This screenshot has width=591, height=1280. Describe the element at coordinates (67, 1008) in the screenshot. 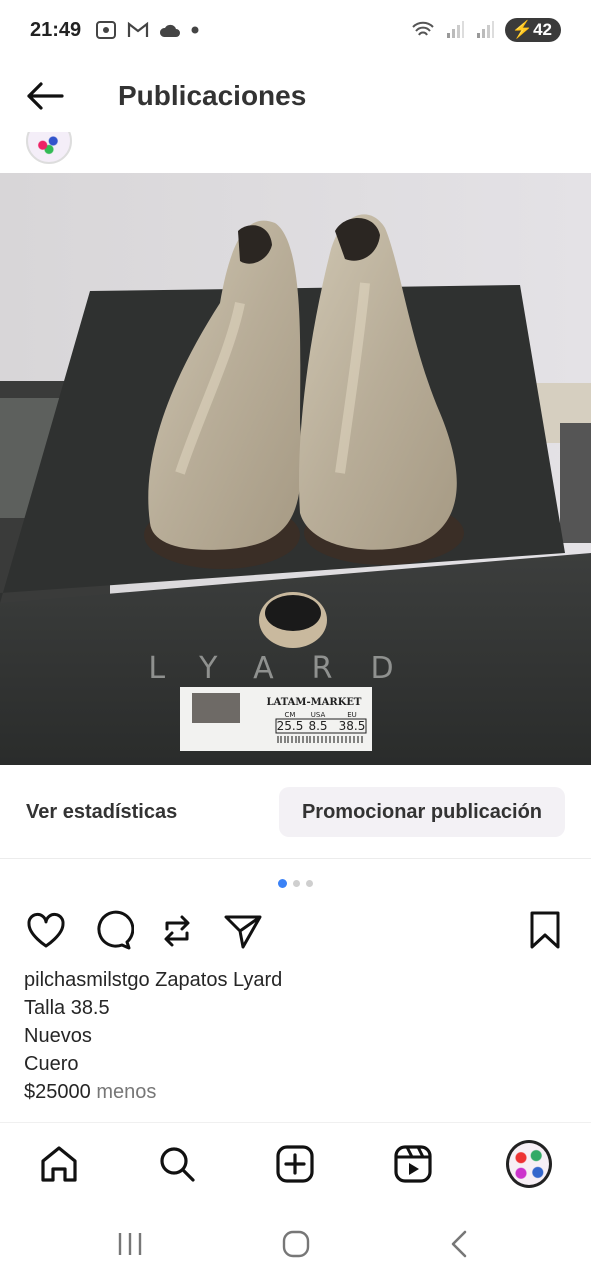

I see `caption-line: Talla 38.5` at that location.